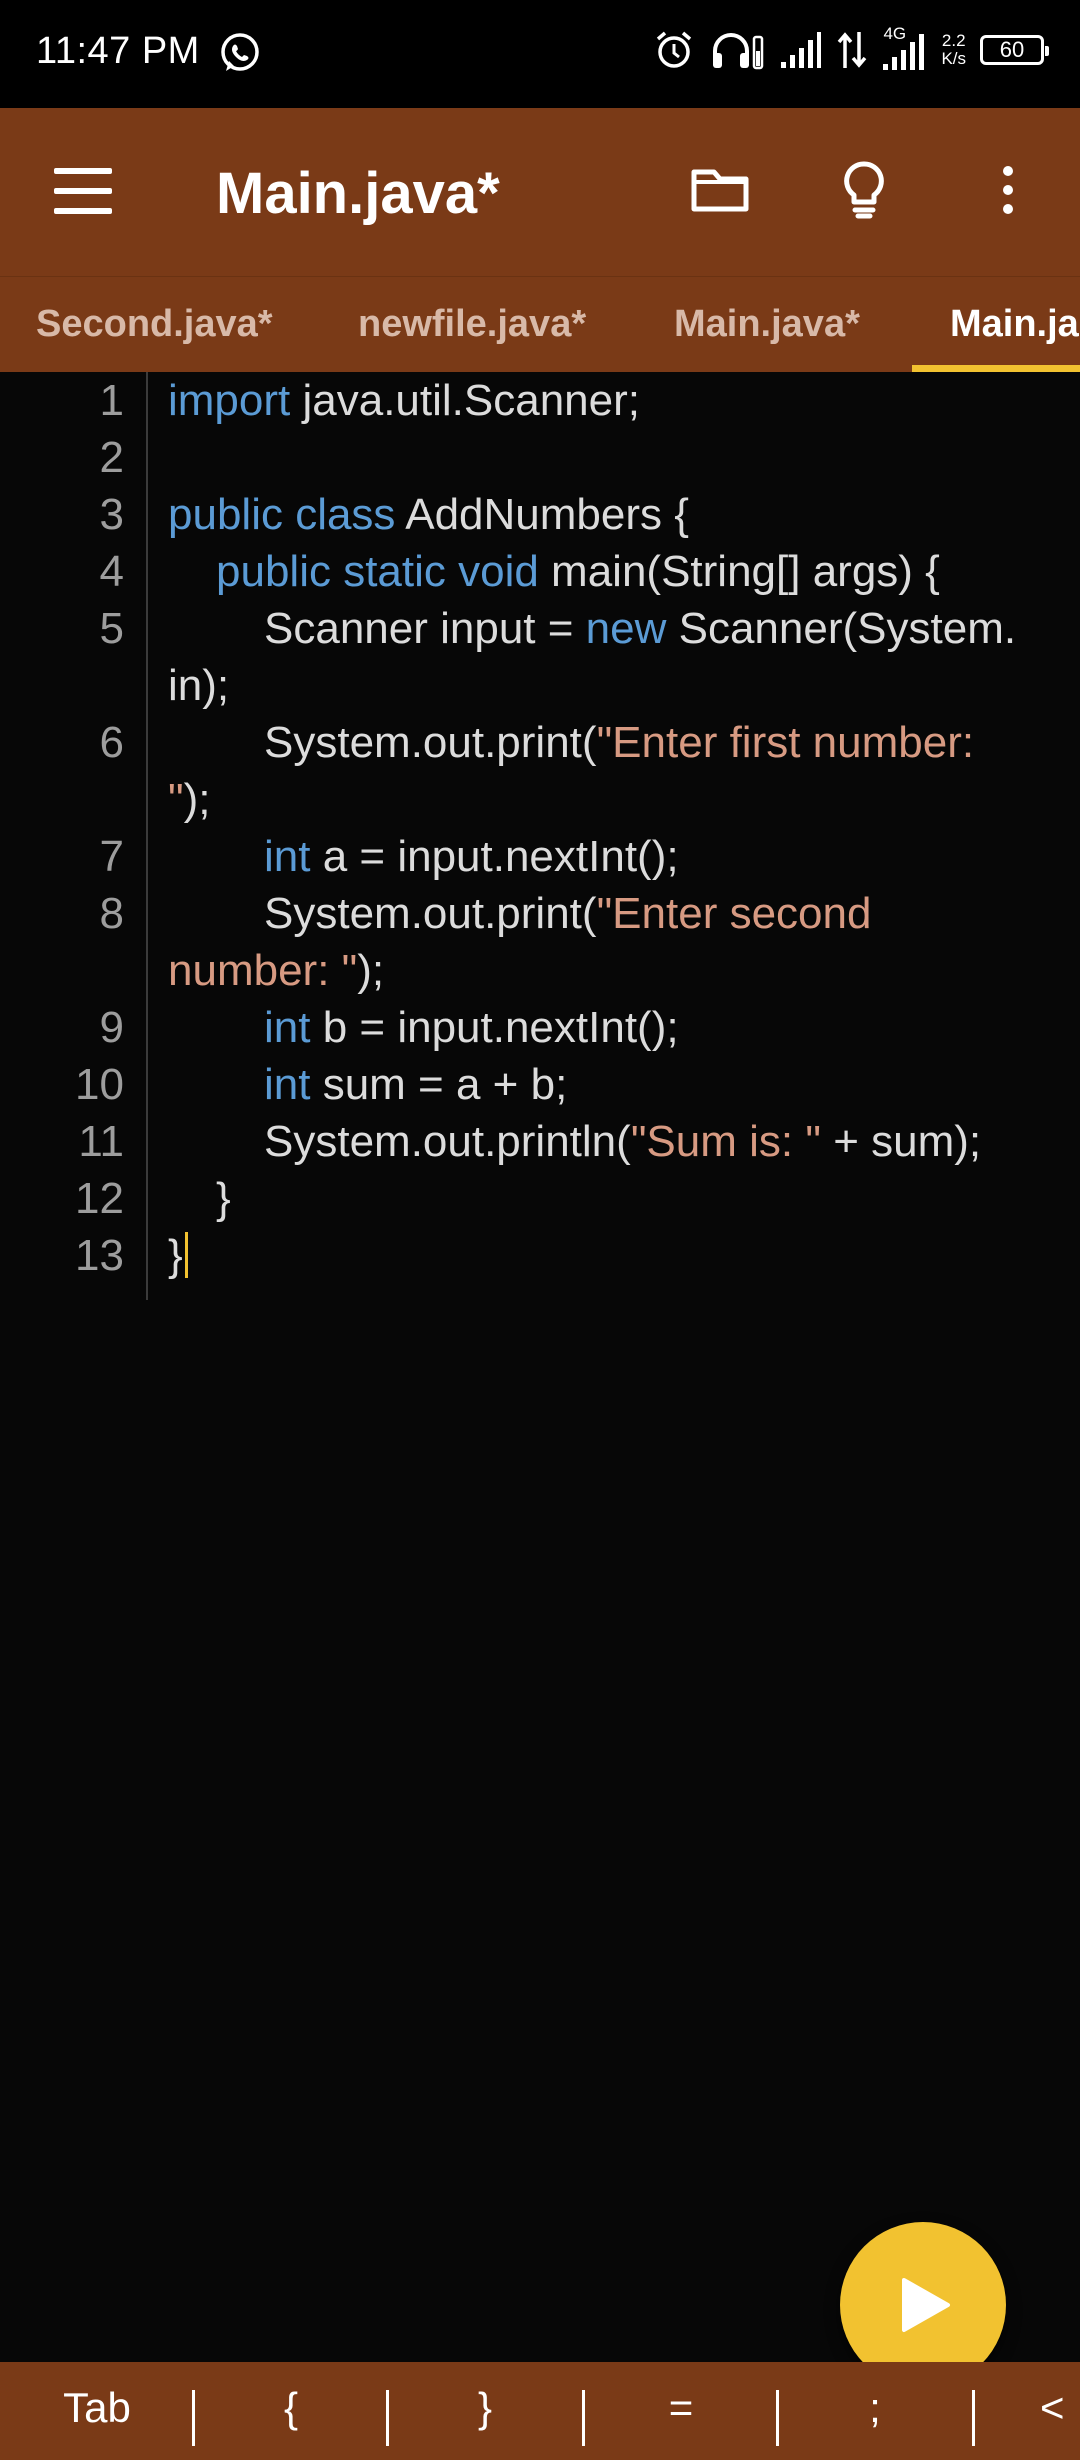 The image size is (1080, 2460). What do you see at coordinates (926, 2305) in the screenshot?
I see `play-icon` at bounding box center [926, 2305].